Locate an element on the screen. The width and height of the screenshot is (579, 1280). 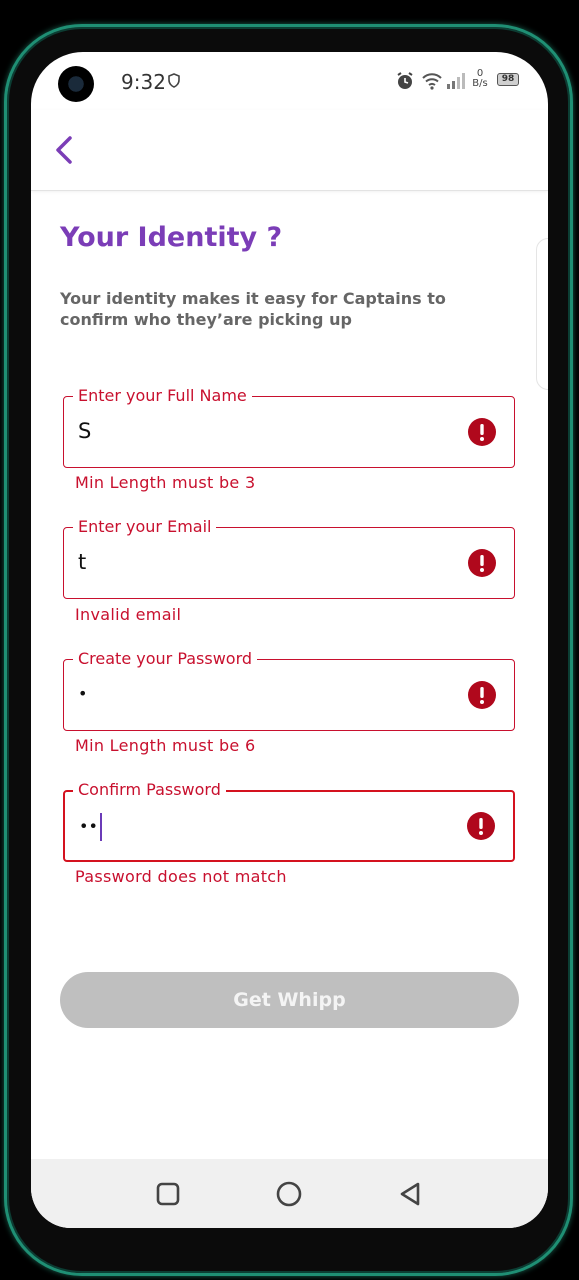
password-error: Min Length must be 6 is located at coordinates (165, 745).